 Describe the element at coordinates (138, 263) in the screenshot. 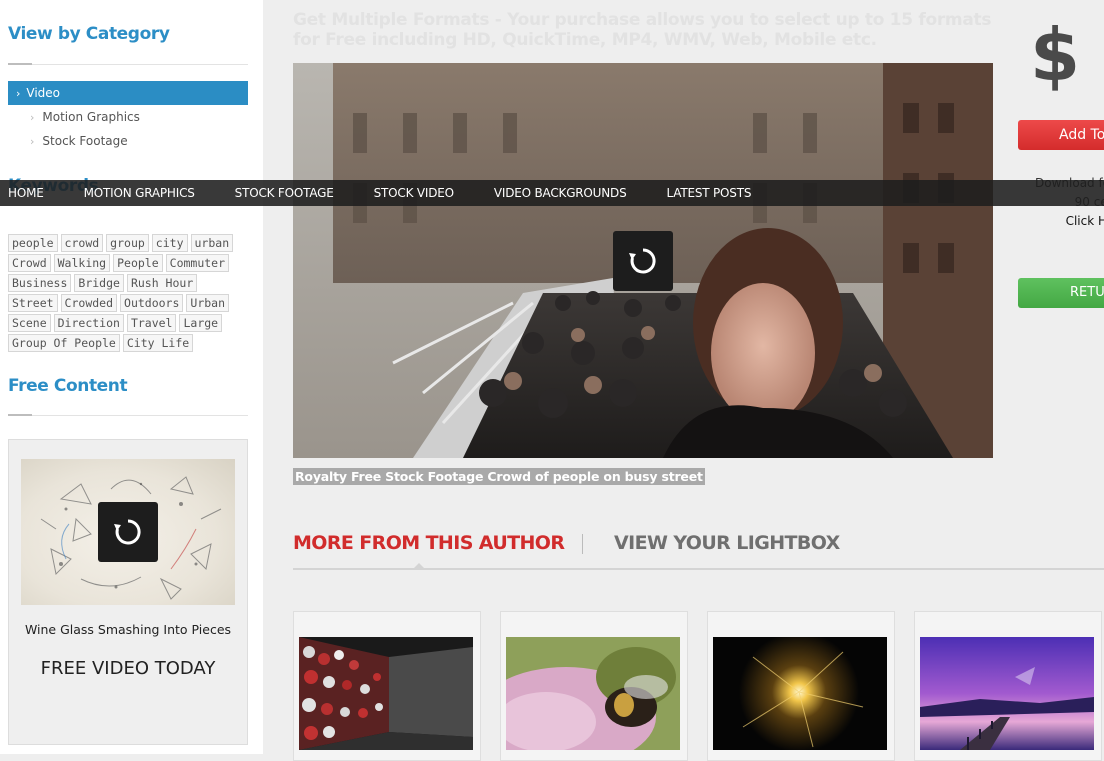

I see `keyword-tag: People` at that location.